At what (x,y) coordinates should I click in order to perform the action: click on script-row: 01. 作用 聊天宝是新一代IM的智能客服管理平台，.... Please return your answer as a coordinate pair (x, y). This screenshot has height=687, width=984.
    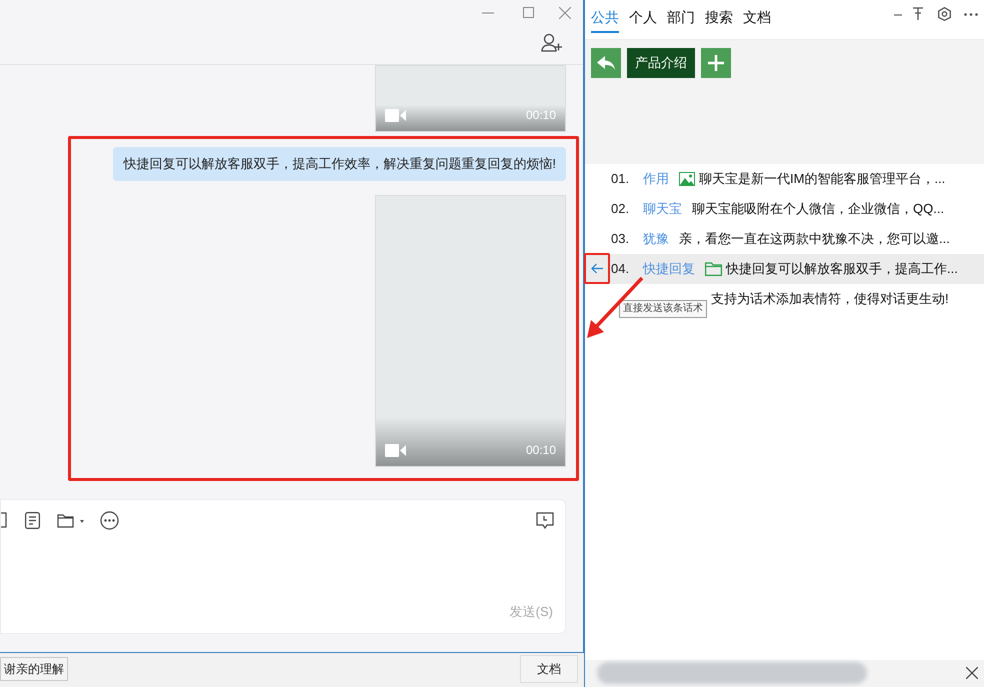
    Looking at the image, I should click on (784, 179).